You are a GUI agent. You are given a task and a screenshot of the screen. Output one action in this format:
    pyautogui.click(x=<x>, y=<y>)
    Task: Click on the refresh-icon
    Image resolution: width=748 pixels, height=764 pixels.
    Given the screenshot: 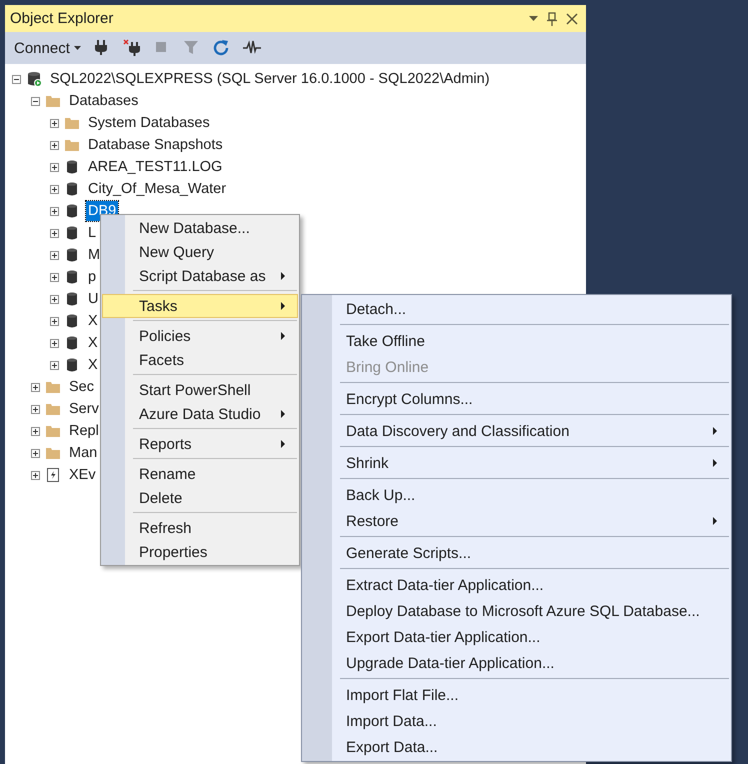 What is the action you would take?
    pyautogui.click(x=221, y=48)
    